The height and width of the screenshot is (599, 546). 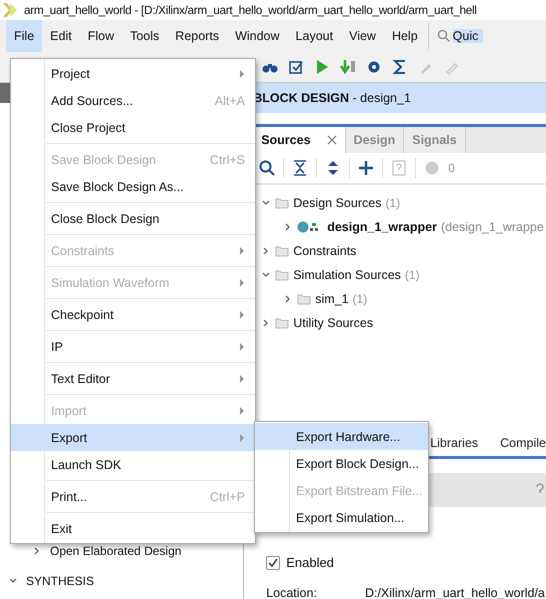 What do you see at coordinates (133, 127) in the screenshot?
I see `menu-item: Close Project` at bounding box center [133, 127].